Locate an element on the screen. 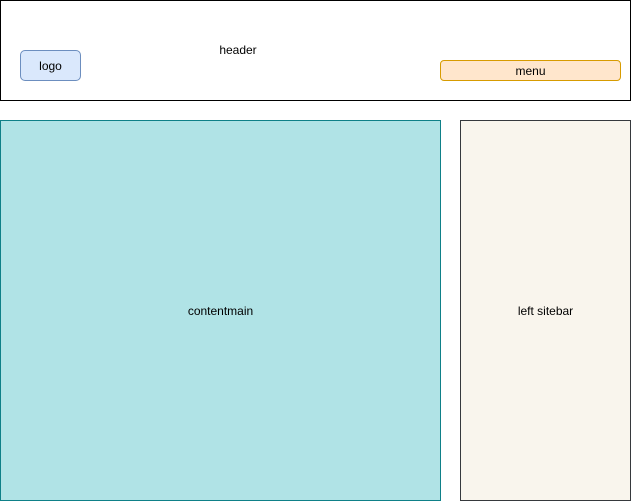  logo-block: logo is located at coordinates (50, 65).